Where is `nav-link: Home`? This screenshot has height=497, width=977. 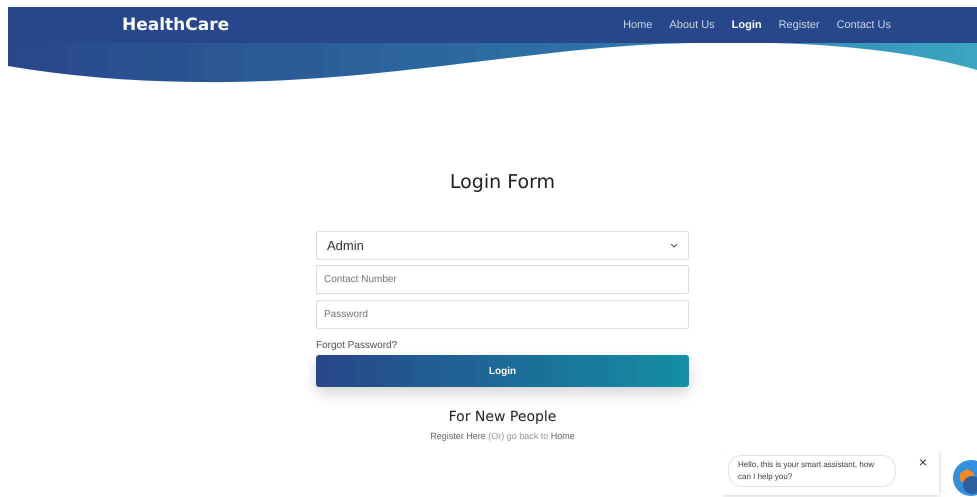
nav-link: Home is located at coordinates (637, 25).